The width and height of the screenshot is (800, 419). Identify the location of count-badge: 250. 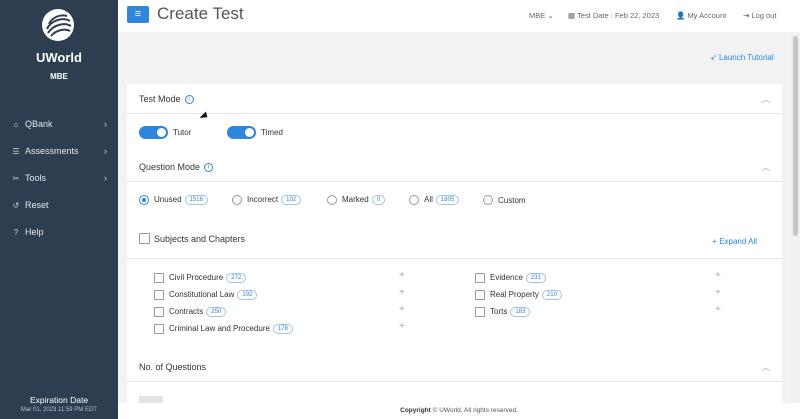
(216, 312).